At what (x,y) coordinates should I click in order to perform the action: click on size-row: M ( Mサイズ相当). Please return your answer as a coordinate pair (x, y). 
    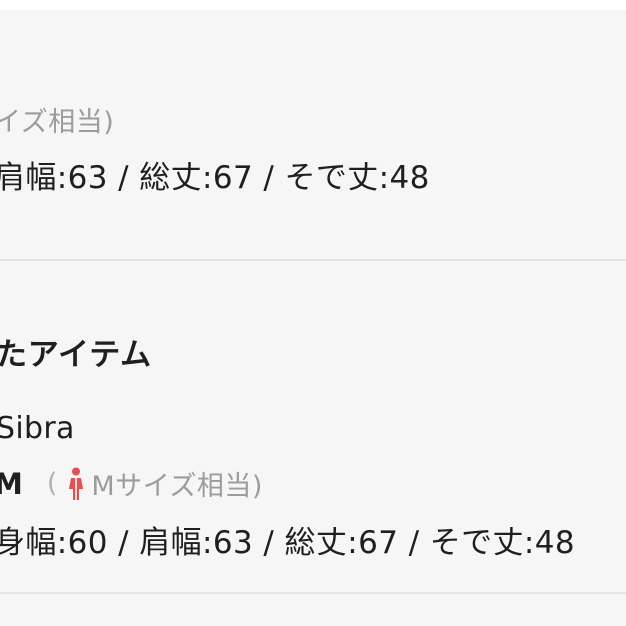
    Looking at the image, I should click on (131, 483).